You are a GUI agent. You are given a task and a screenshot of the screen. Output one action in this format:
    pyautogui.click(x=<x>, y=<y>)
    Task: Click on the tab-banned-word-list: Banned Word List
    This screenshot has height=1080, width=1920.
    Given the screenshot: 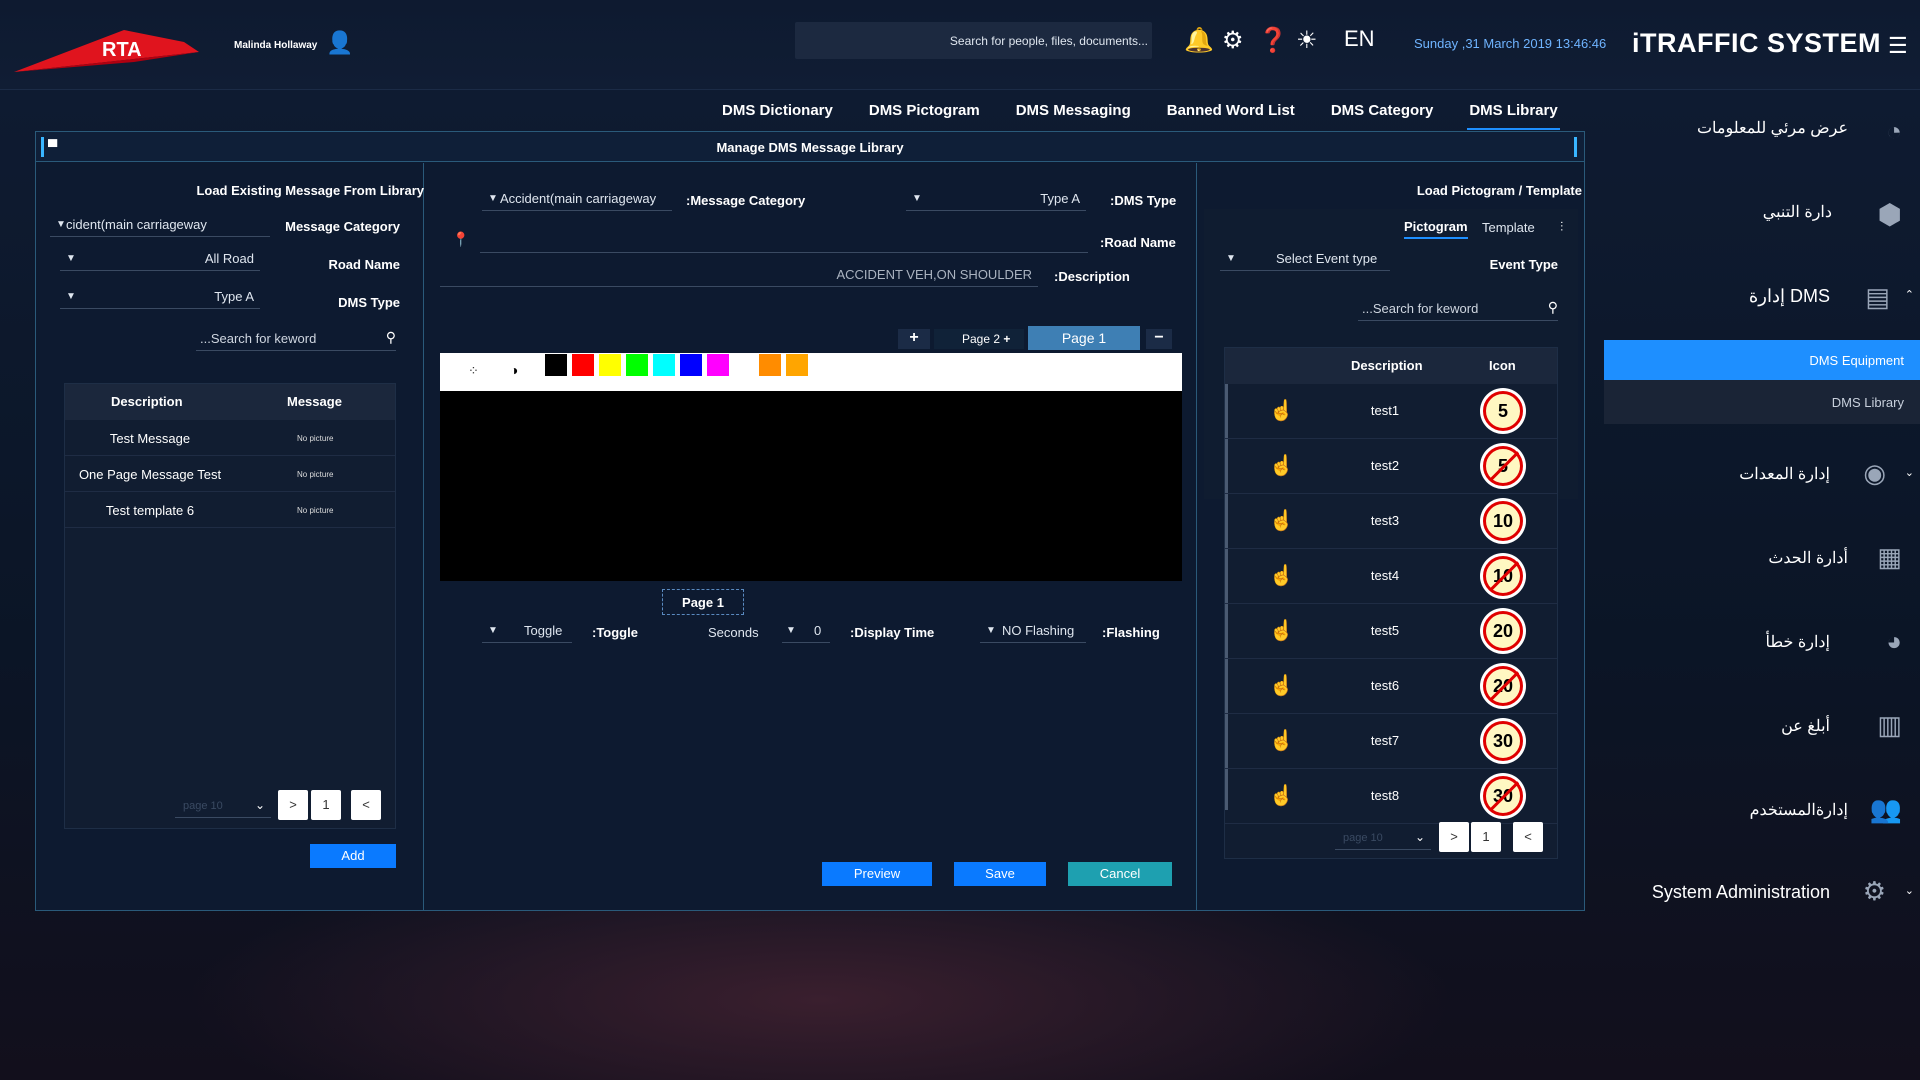 What is the action you would take?
    pyautogui.click(x=1231, y=112)
    